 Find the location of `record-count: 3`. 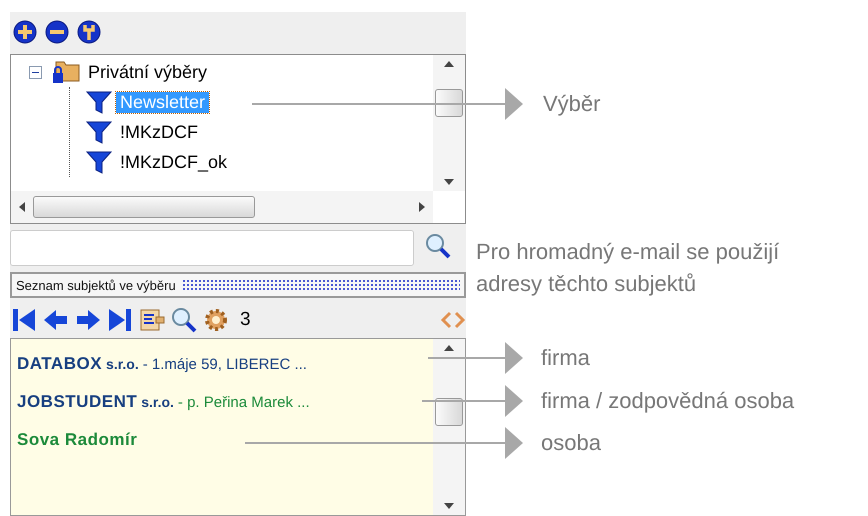

record-count: 3 is located at coordinates (245, 320).